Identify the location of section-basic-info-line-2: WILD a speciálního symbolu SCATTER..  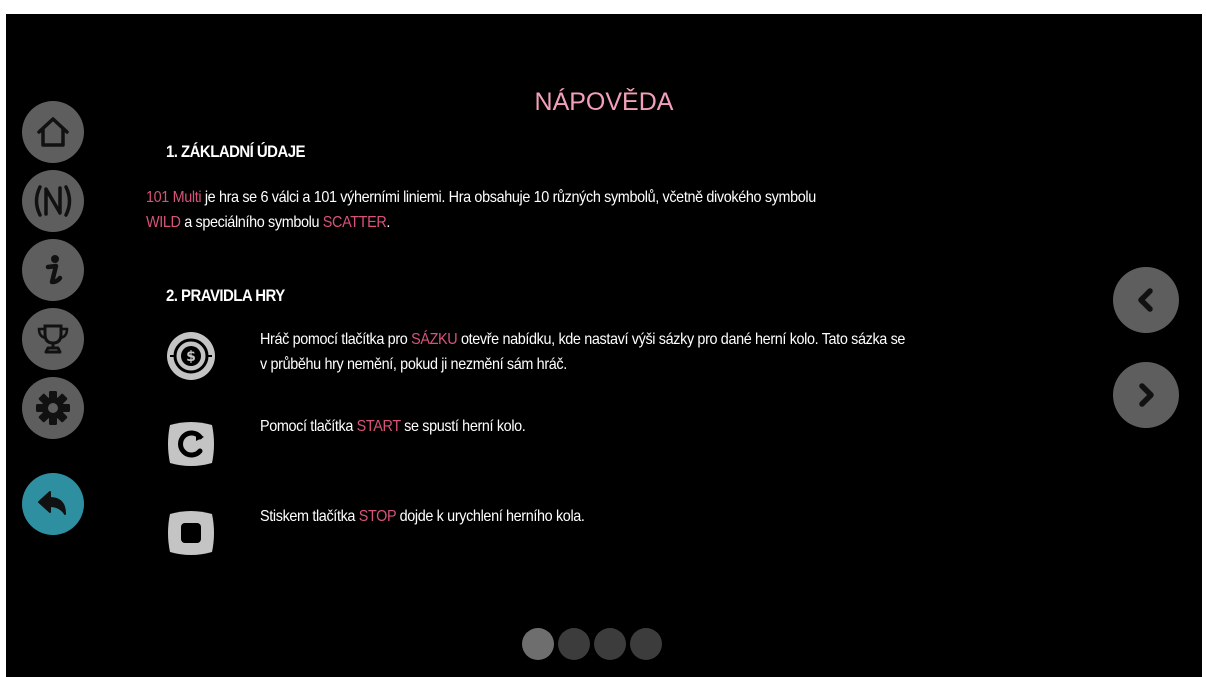
(268, 222).